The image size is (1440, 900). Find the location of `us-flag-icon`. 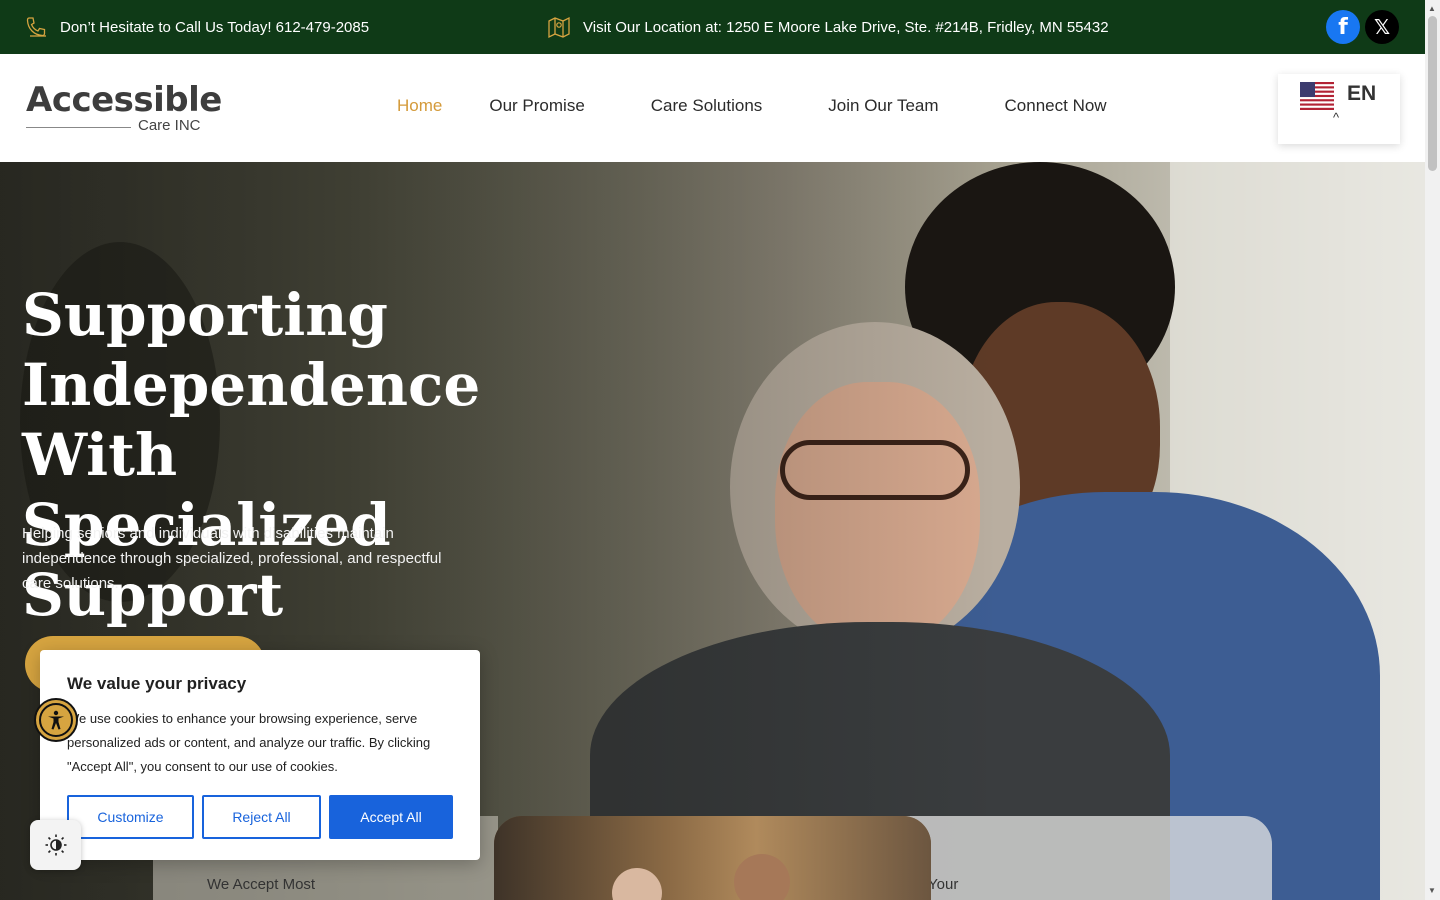

us-flag-icon is located at coordinates (1317, 96).